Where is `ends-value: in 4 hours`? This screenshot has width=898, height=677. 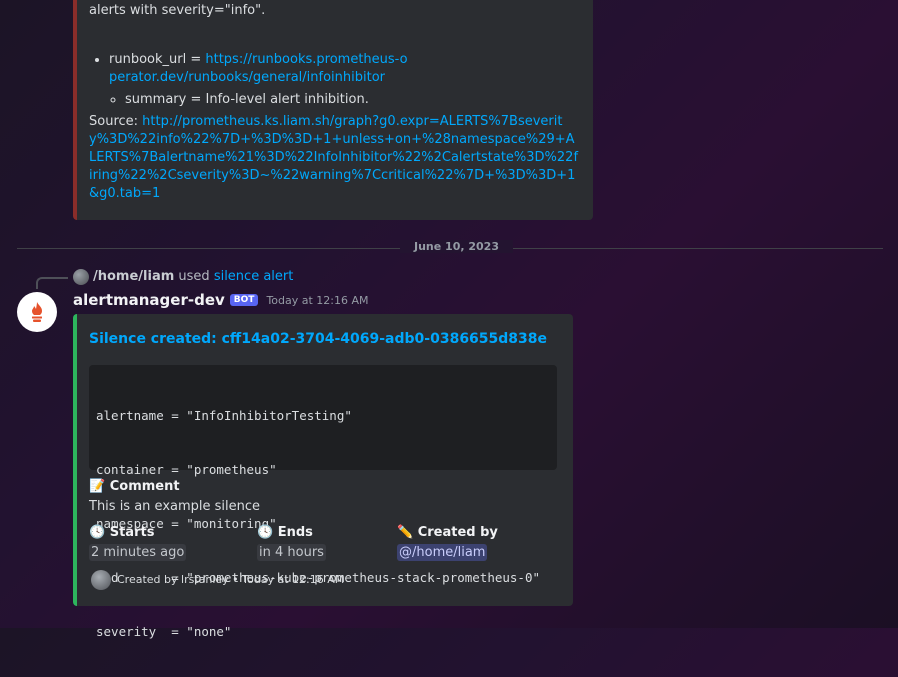
ends-value: in 4 hours is located at coordinates (291, 552).